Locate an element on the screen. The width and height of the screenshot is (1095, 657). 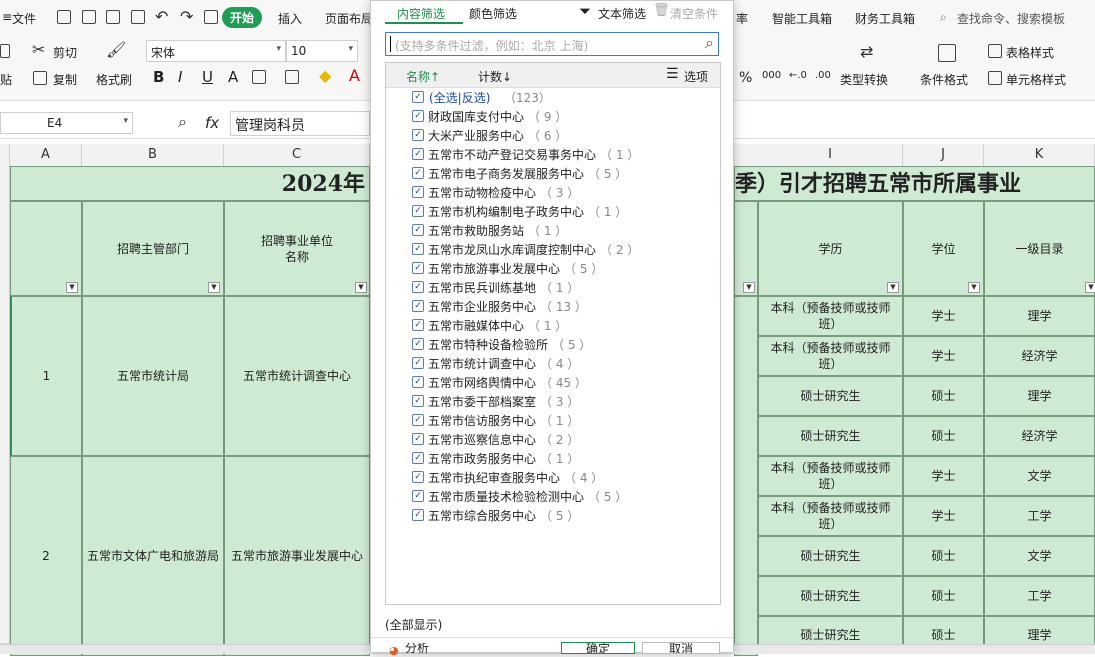
column-h-cells is located at coordinates (746, 476).